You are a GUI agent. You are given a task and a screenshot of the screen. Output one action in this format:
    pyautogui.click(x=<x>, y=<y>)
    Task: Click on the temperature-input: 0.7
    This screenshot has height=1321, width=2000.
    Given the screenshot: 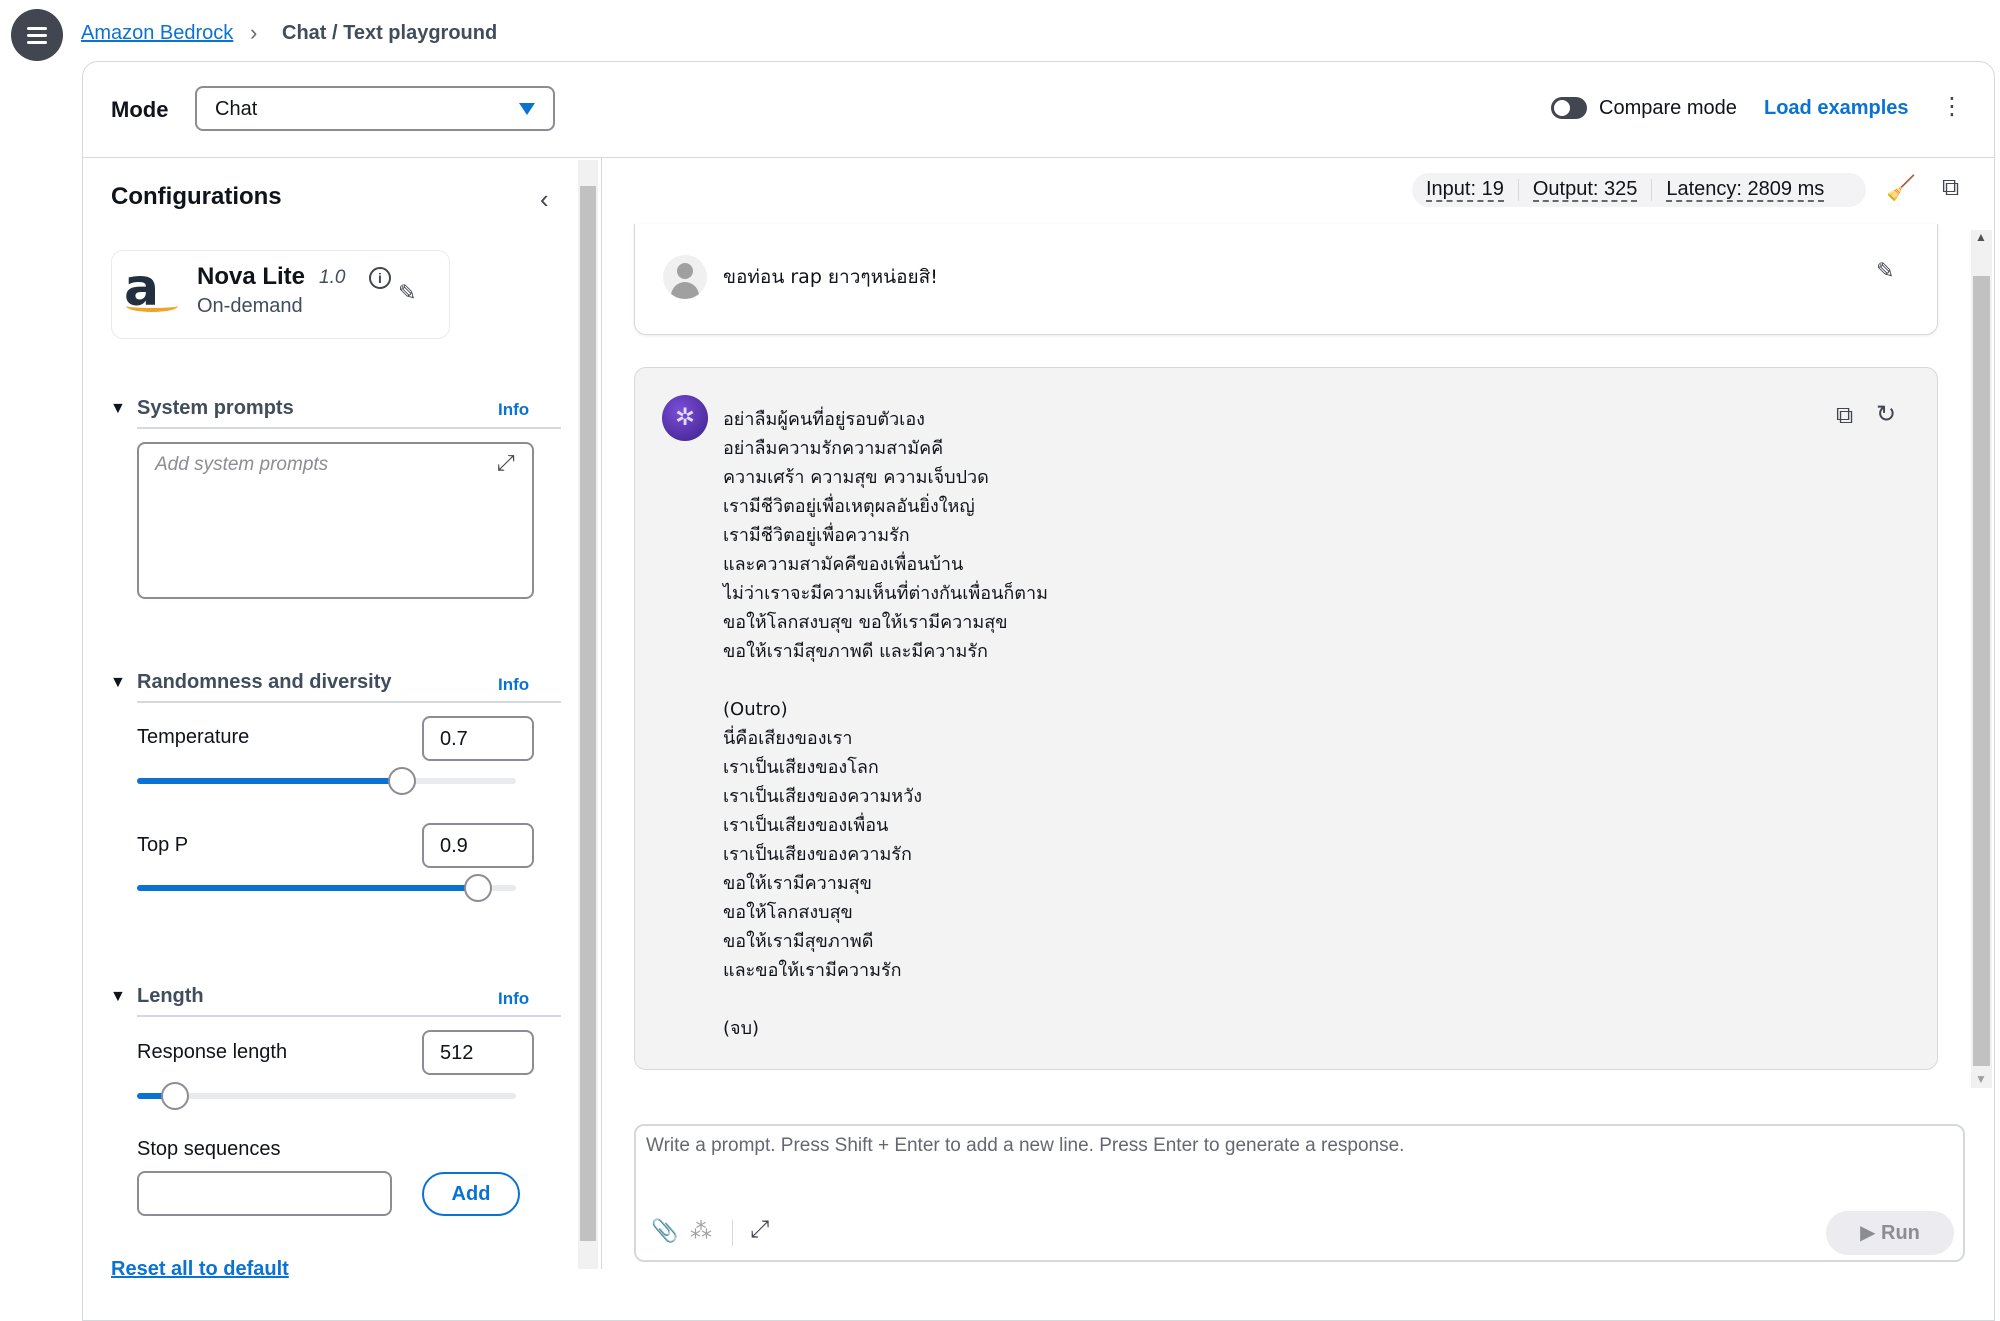 What is the action you would take?
    pyautogui.click(x=478, y=738)
    